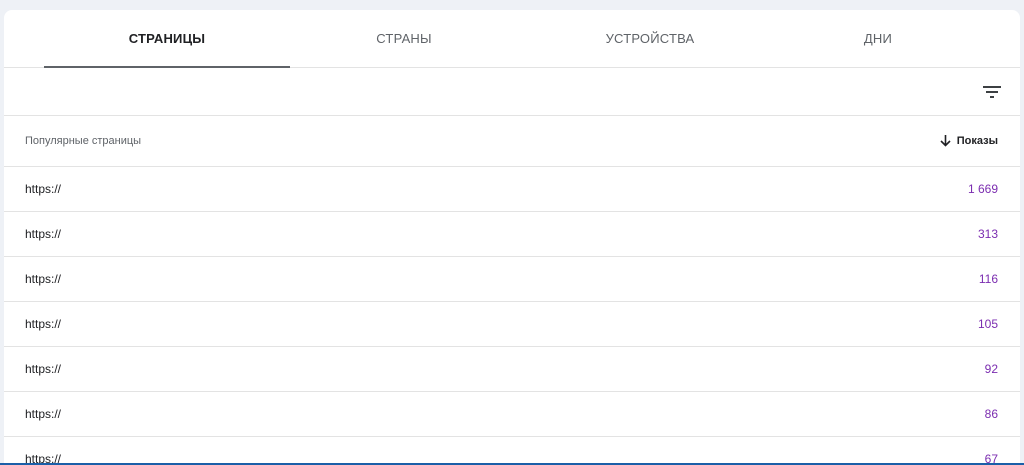 This screenshot has height=465, width=1024. I want to click on table-header: Популярные страницы Показы, so click(512, 141).